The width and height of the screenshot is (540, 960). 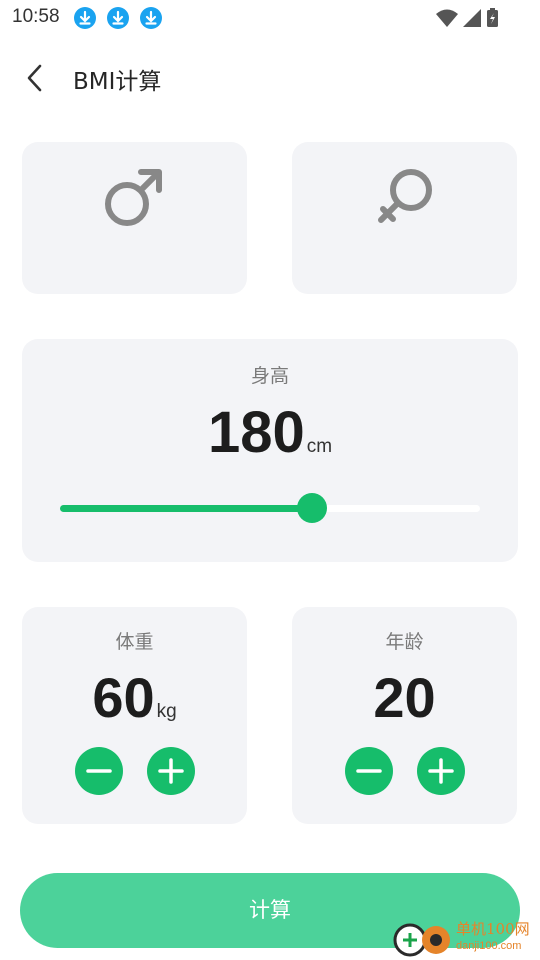 I want to click on watermark-text: 单机100网, so click(x=493, y=929).